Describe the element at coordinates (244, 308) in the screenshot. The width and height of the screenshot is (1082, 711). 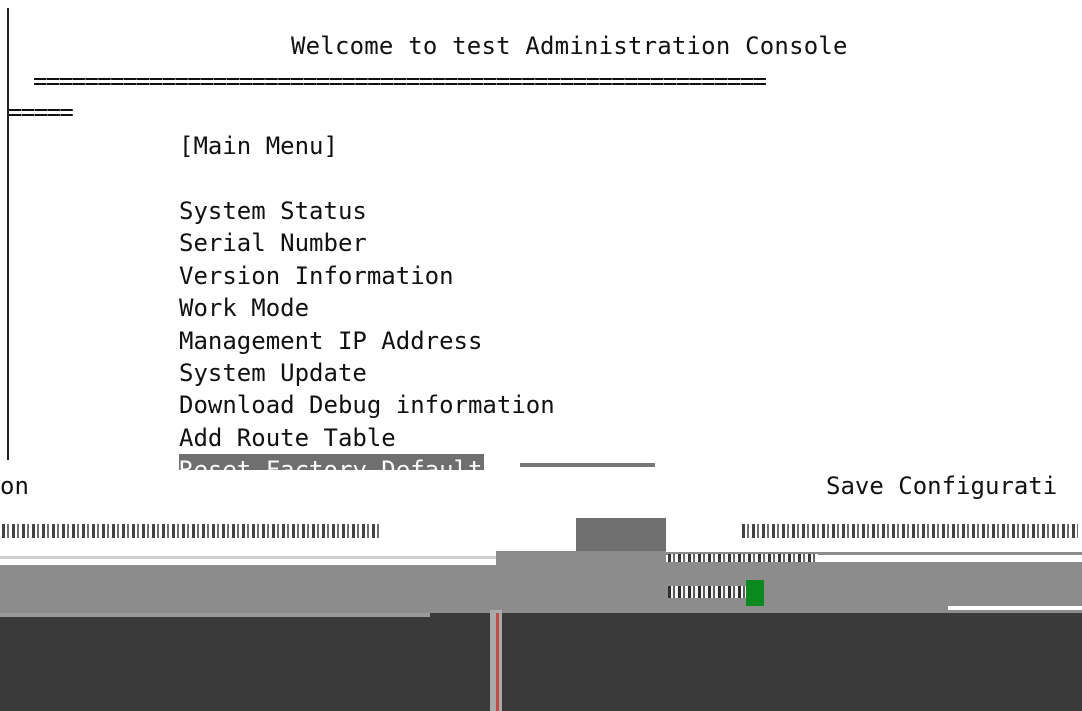
I see `menu-item-label: Work Mode` at that location.